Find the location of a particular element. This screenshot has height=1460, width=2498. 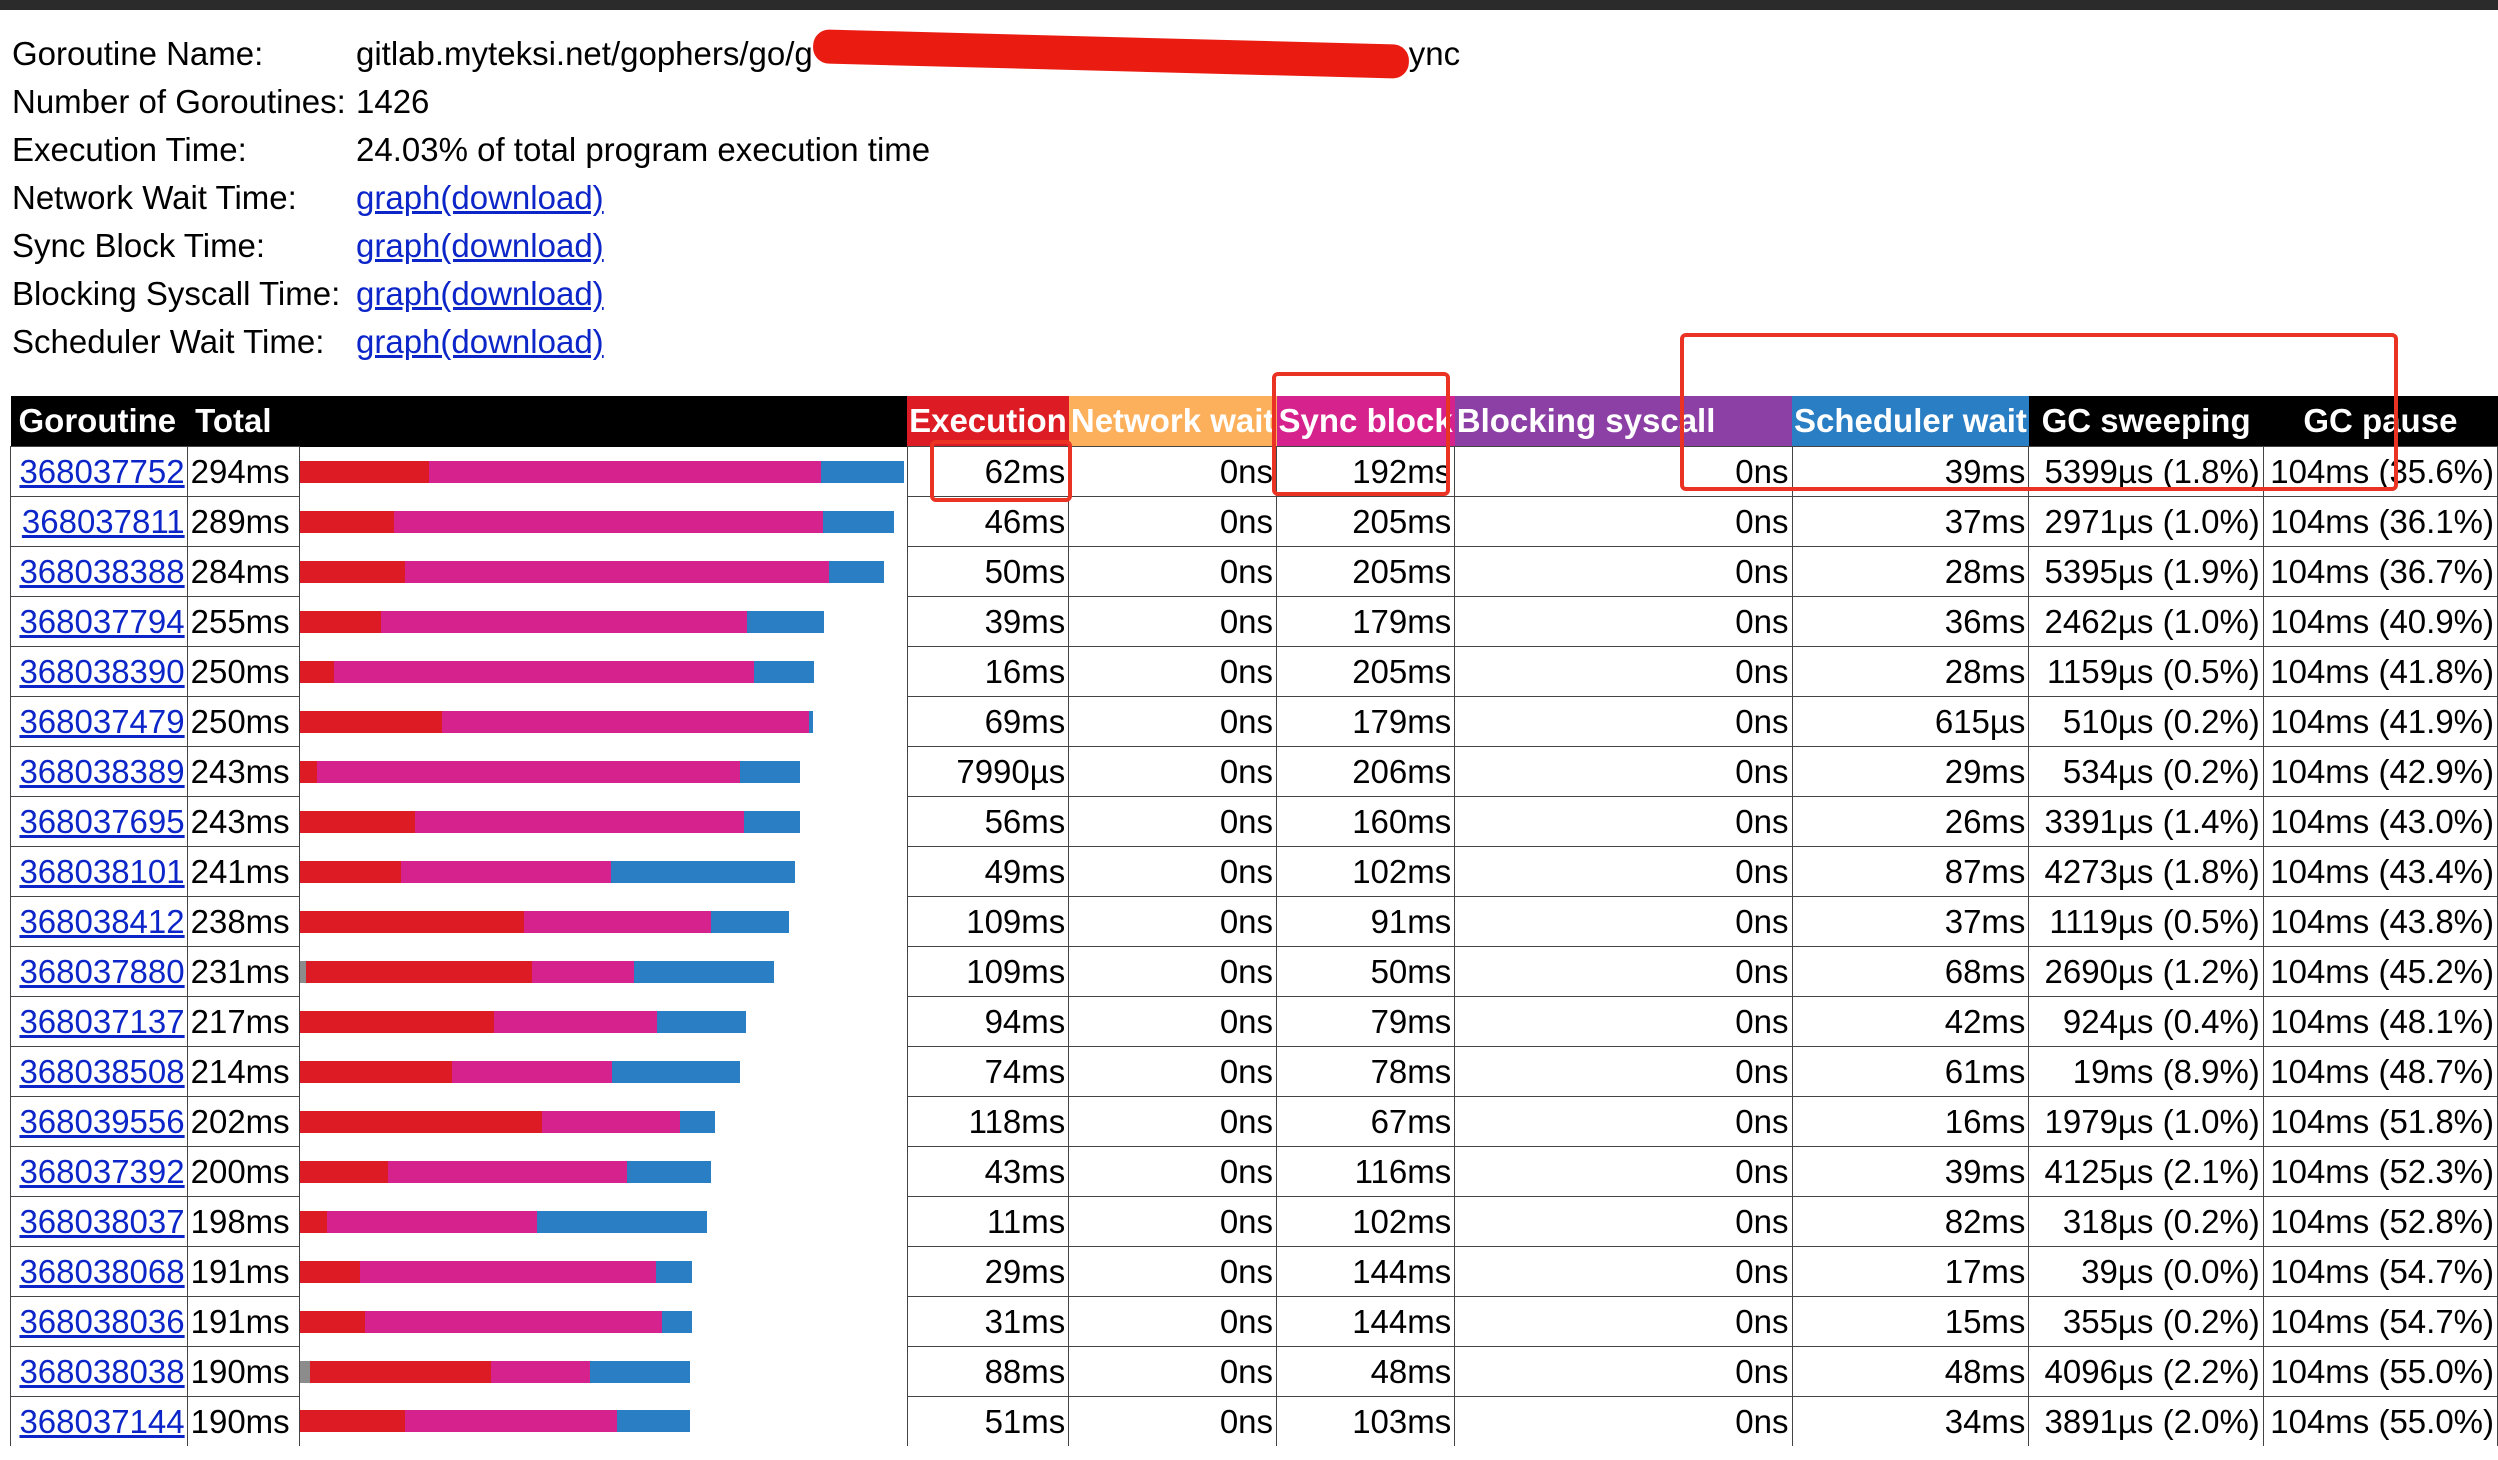

goroutine-id-cell: 368037811 is located at coordinates (99, 521).